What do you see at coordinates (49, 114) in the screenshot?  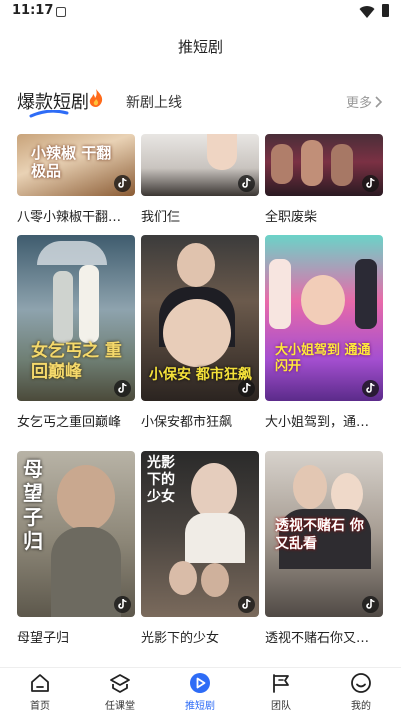 I see `tab-underline` at bounding box center [49, 114].